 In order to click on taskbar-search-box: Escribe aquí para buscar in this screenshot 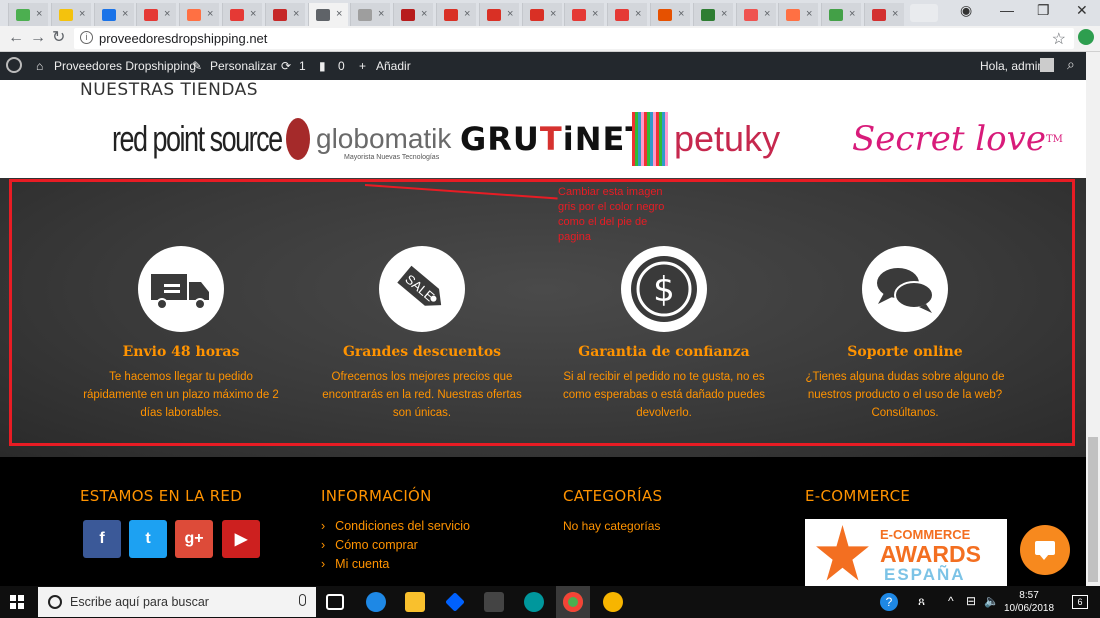, I will do `click(177, 602)`.